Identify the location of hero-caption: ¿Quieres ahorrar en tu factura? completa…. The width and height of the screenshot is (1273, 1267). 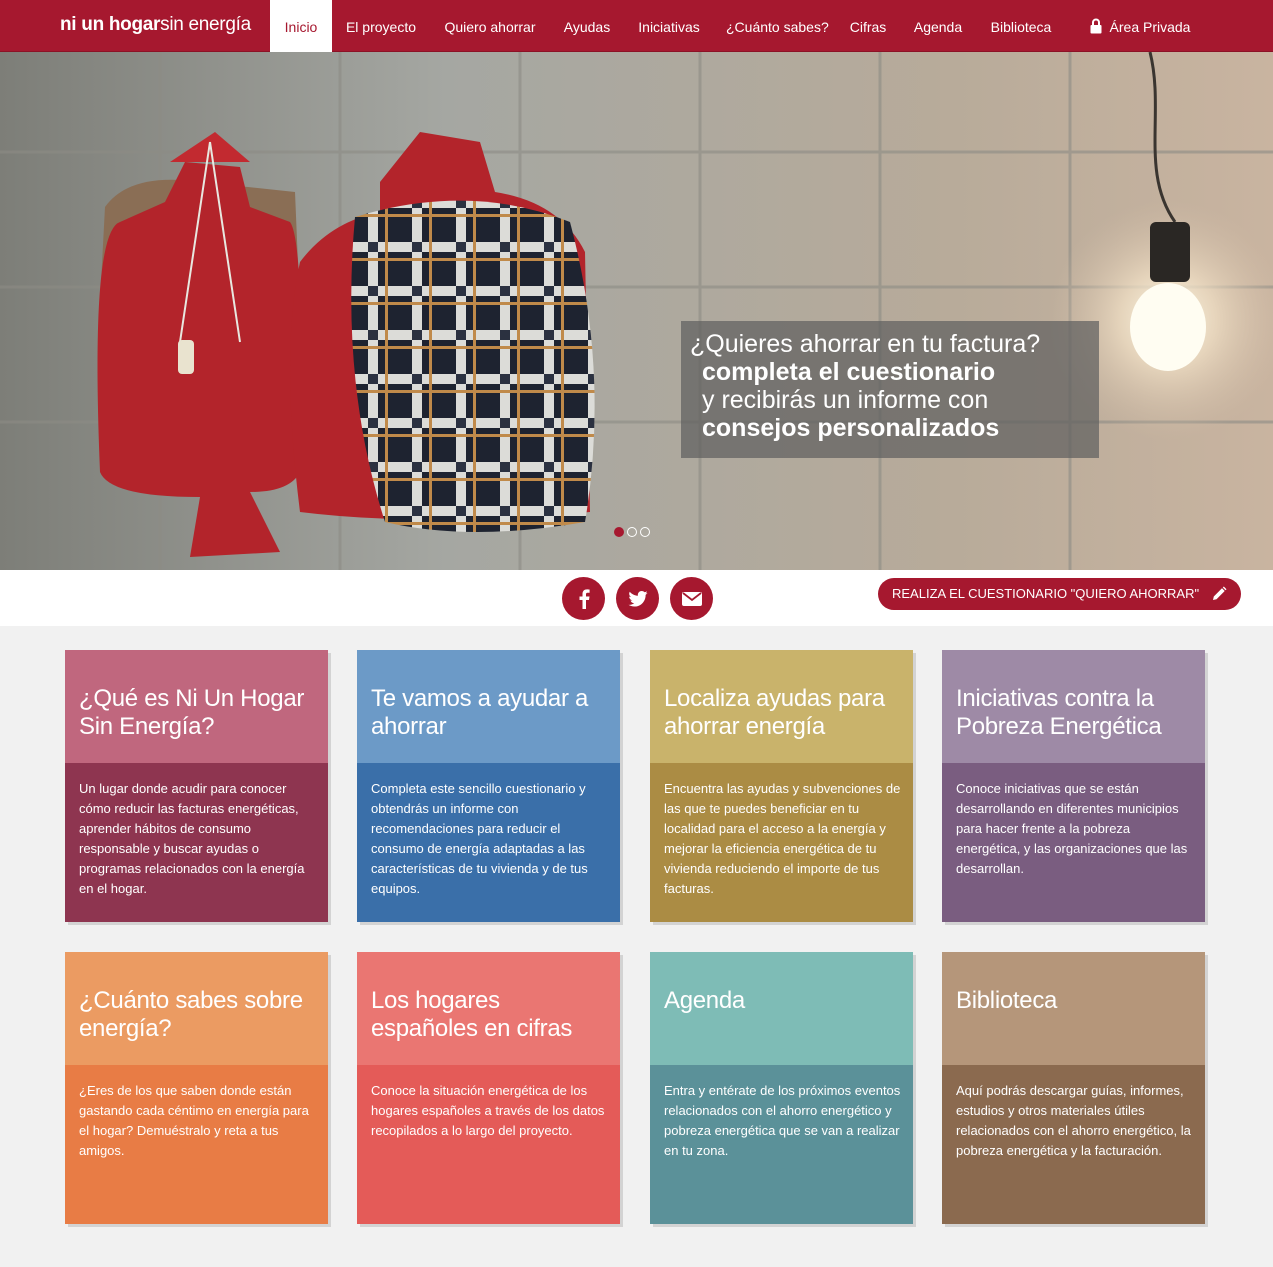
(890, 389).